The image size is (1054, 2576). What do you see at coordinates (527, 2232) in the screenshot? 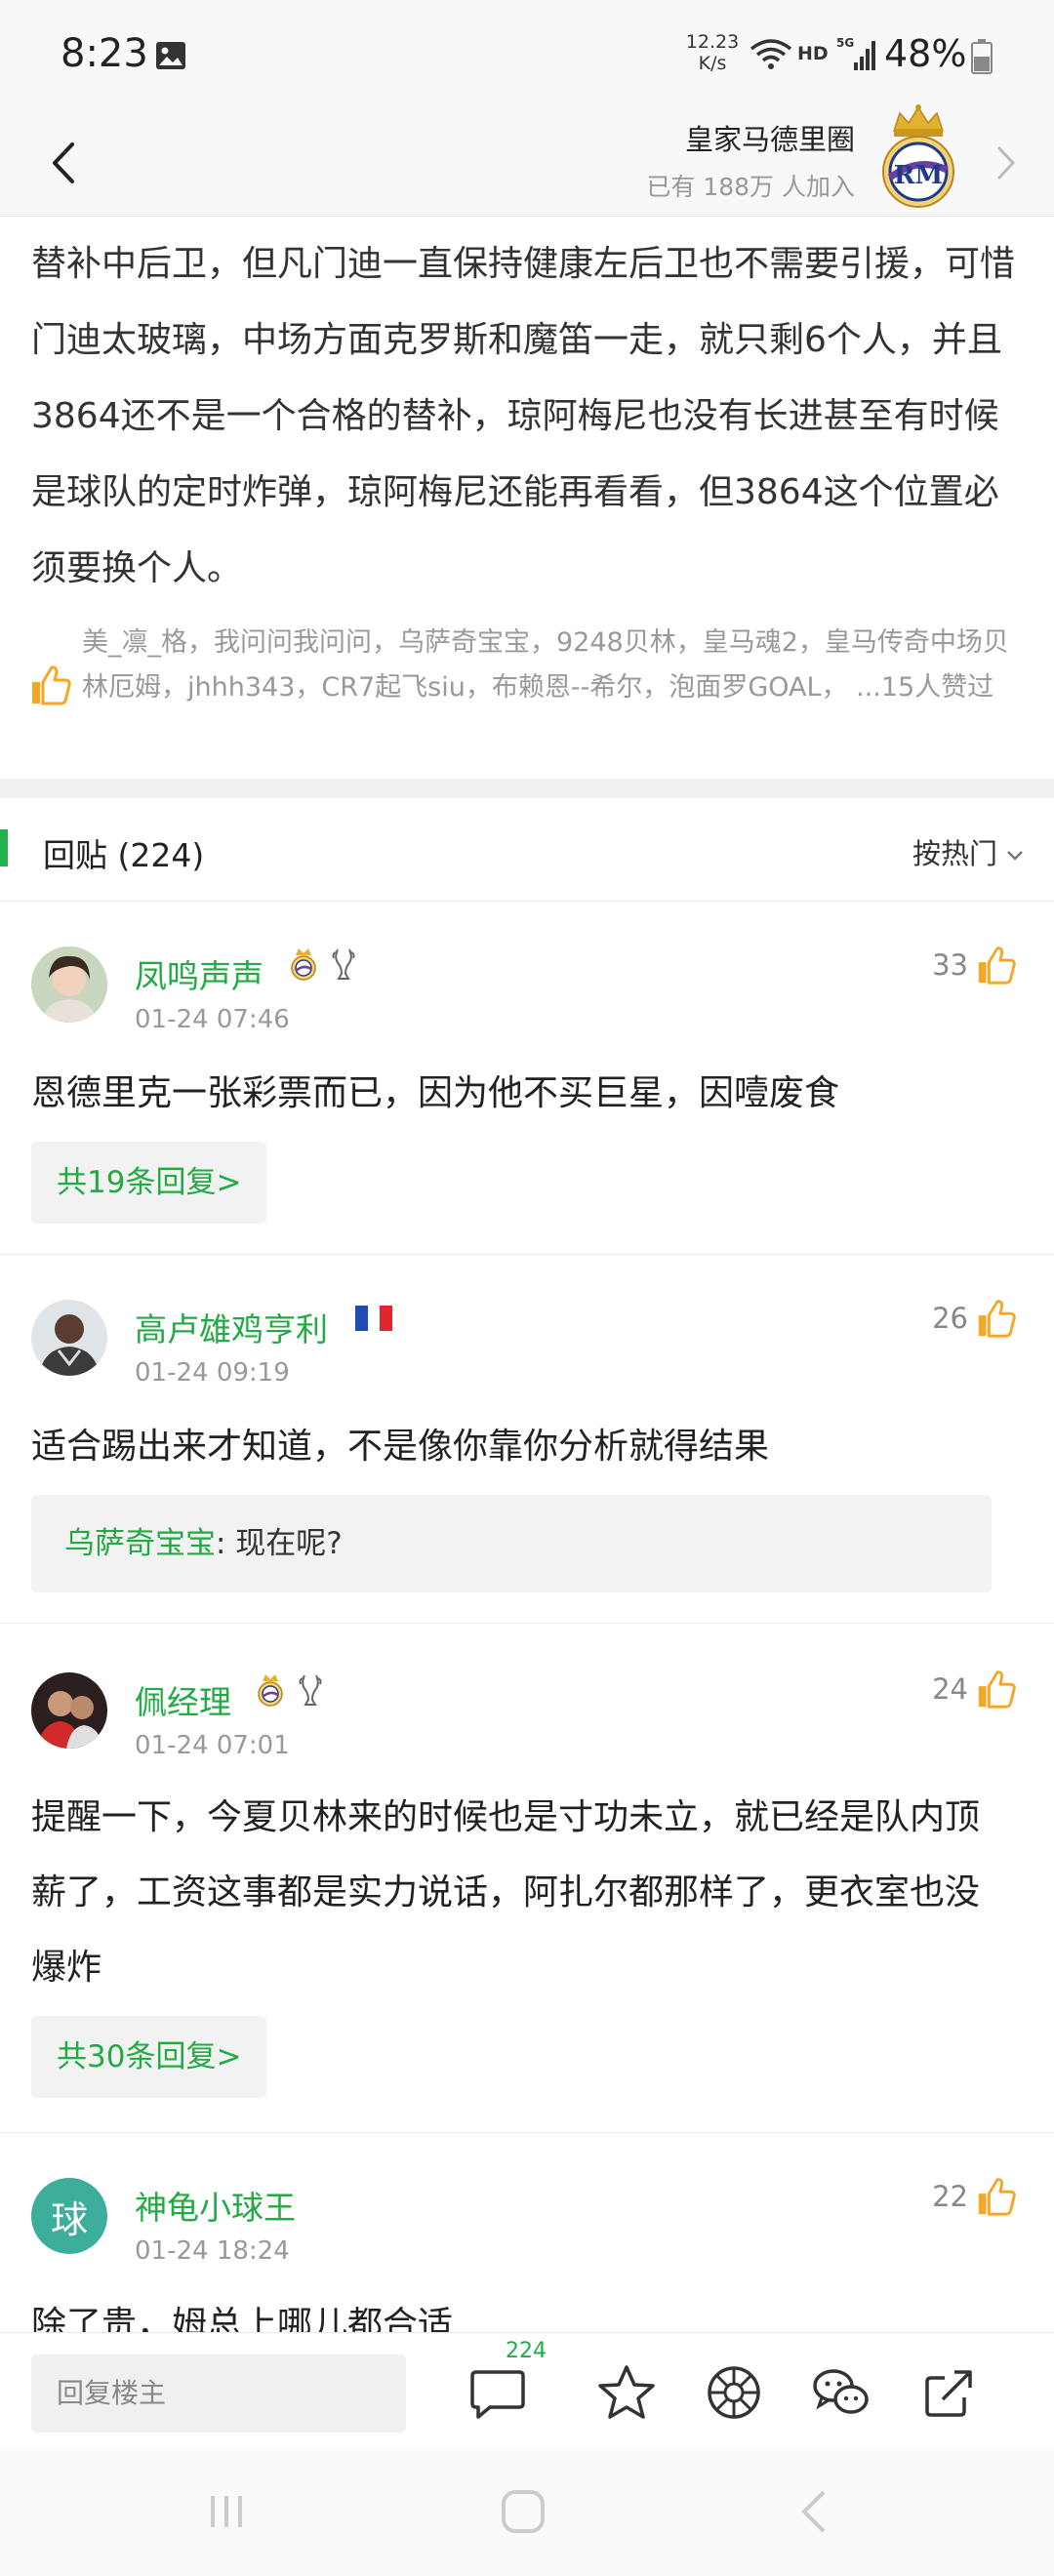
I see `comment-item: 球 神龟小球王 01-24 18:24 22 除了贵，姆总上哪儿都合适` at bounding box center [527, 2232].